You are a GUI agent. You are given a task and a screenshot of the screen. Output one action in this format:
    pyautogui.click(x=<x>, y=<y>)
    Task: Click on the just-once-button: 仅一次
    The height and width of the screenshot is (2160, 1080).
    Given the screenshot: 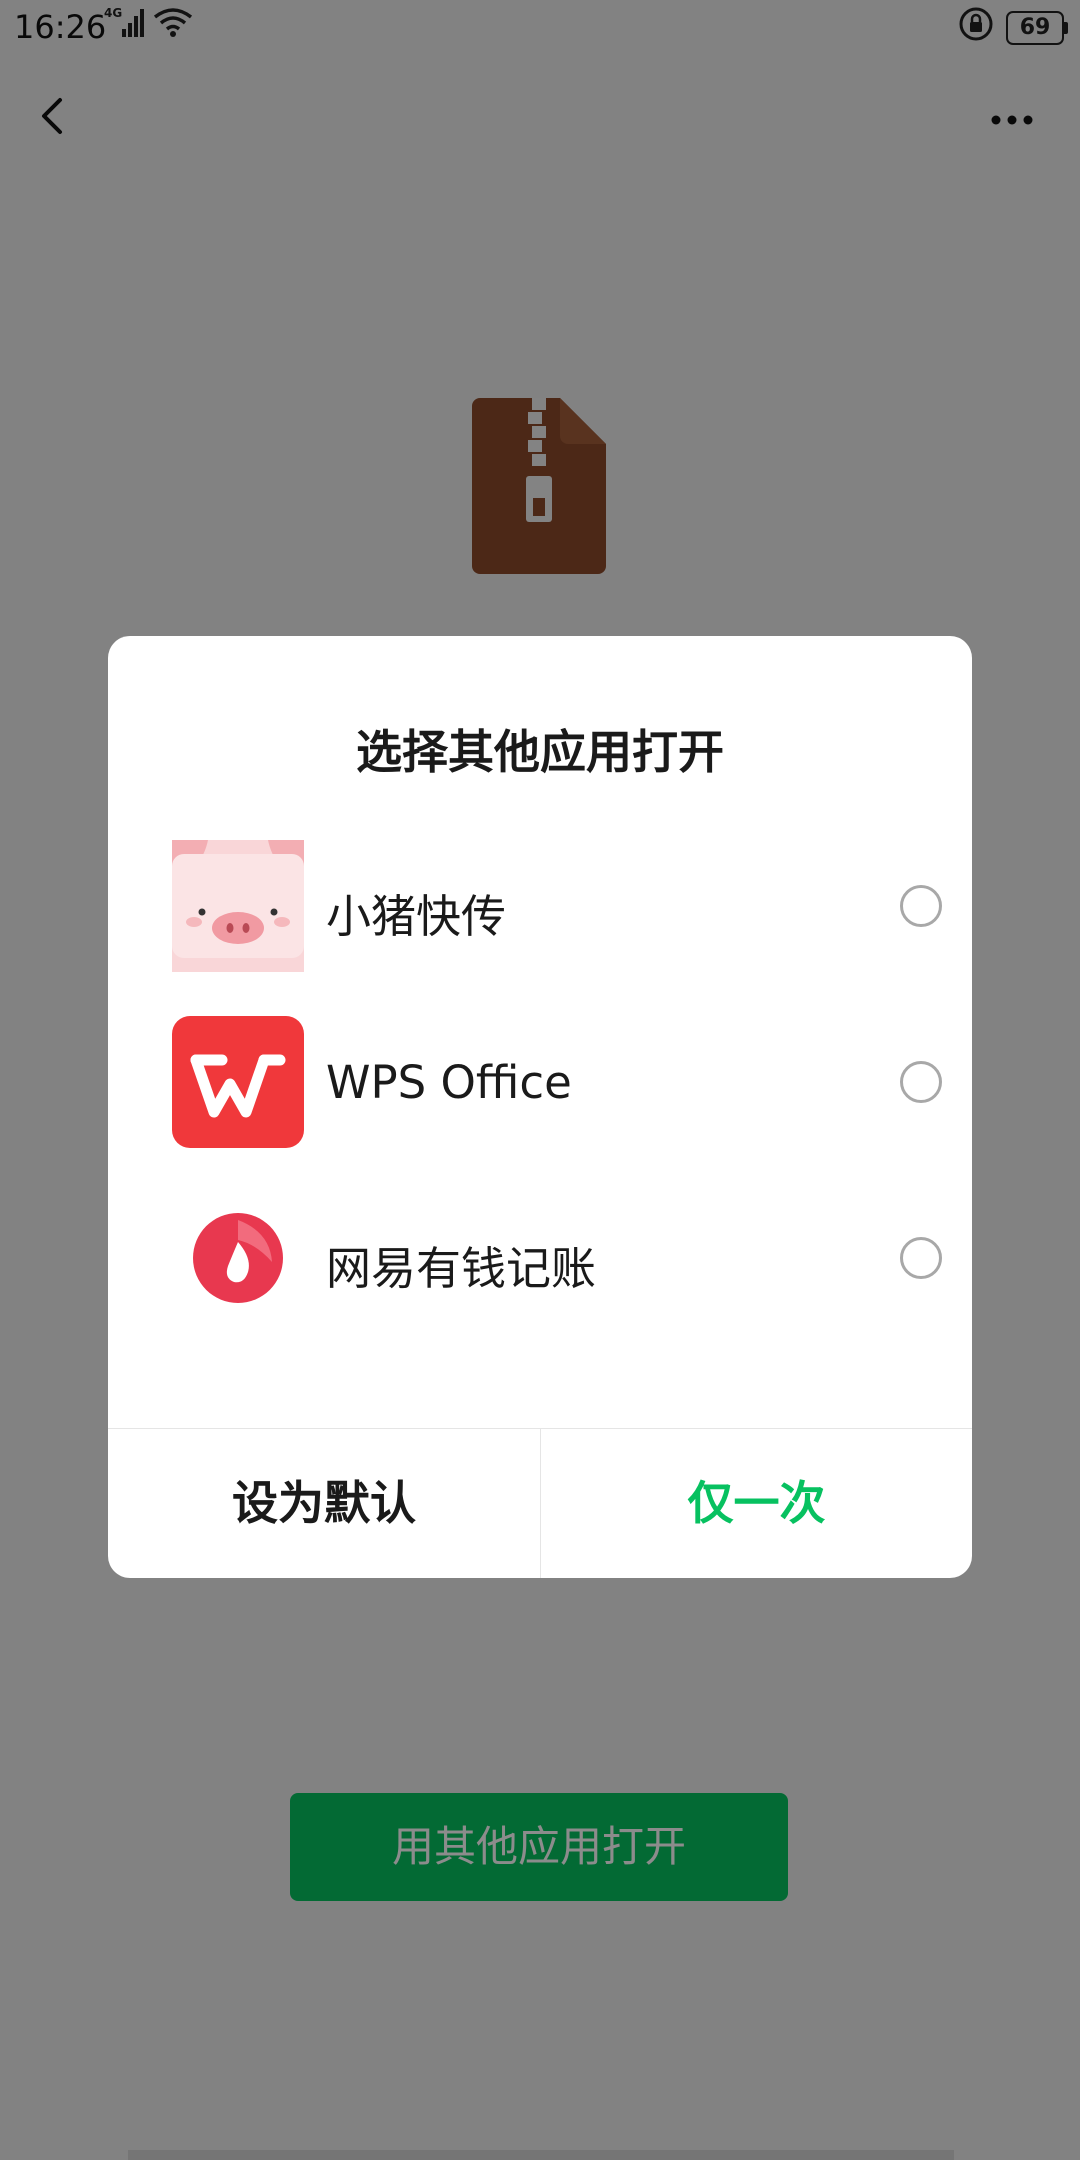 What is the action you would take?
    pyautogui.click(x=756, y=1503)
    